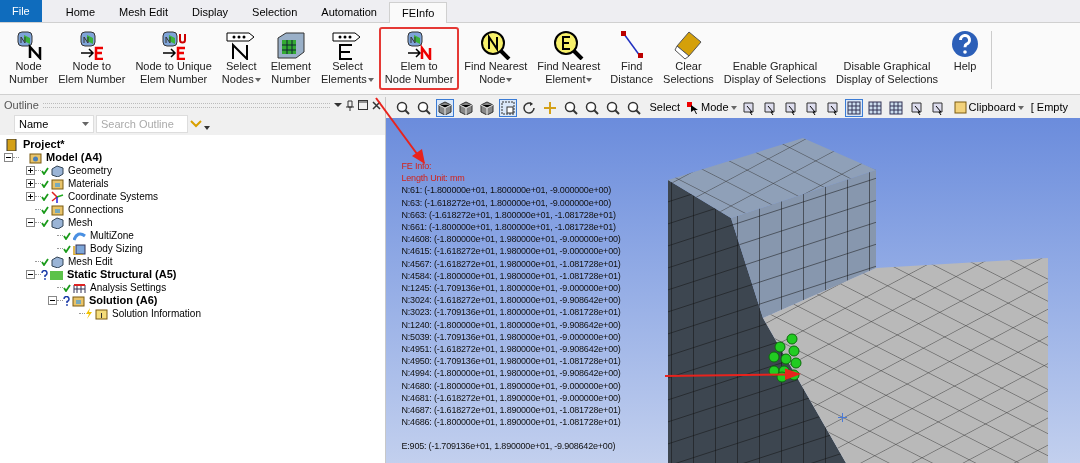  Describe the element at coordinates (507, 107) in the screenshot. I see `box-select-button` at that location.